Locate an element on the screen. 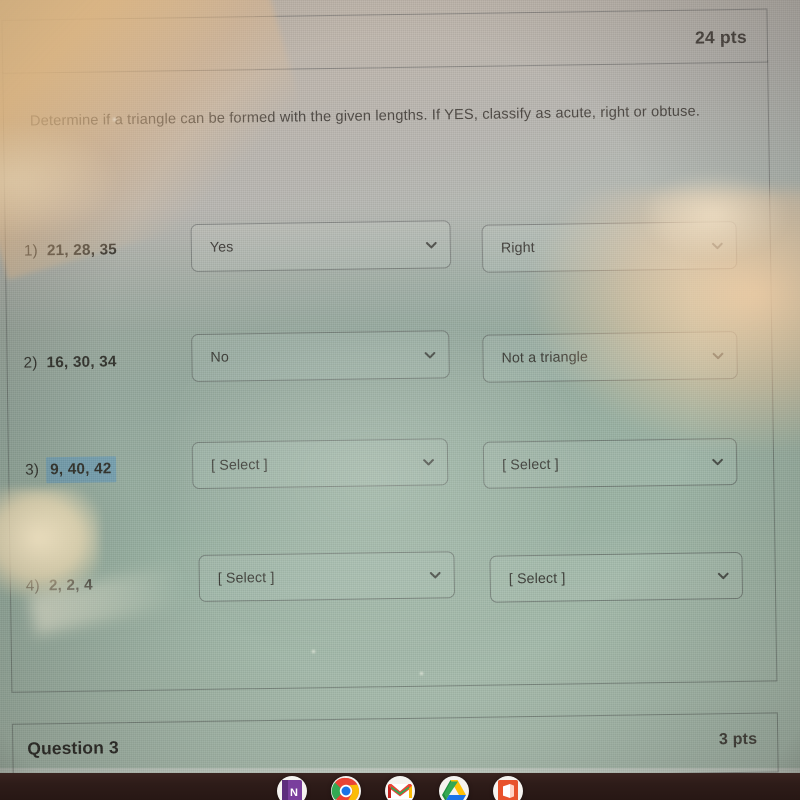  taskbar-icon-tray: N is located at coordinates (400, 788).